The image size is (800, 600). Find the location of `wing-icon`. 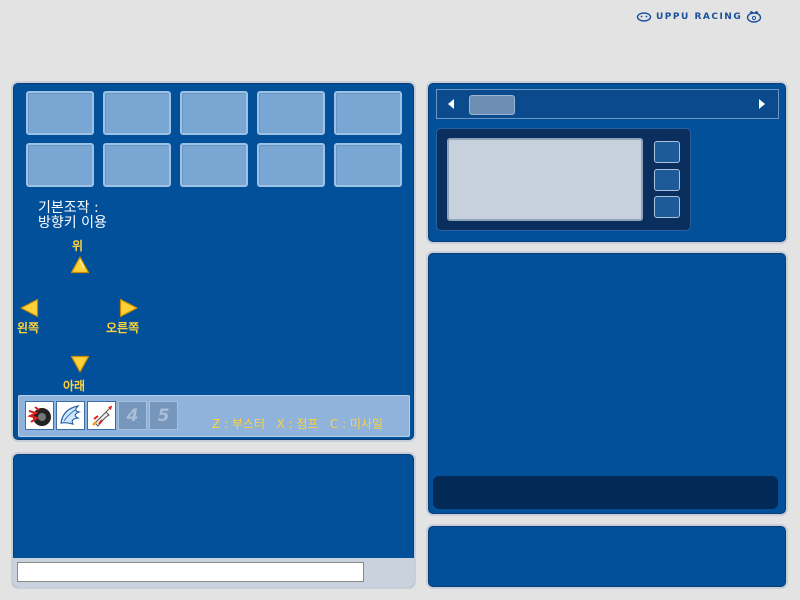

wing-icon is located at coordinates (70, 414).